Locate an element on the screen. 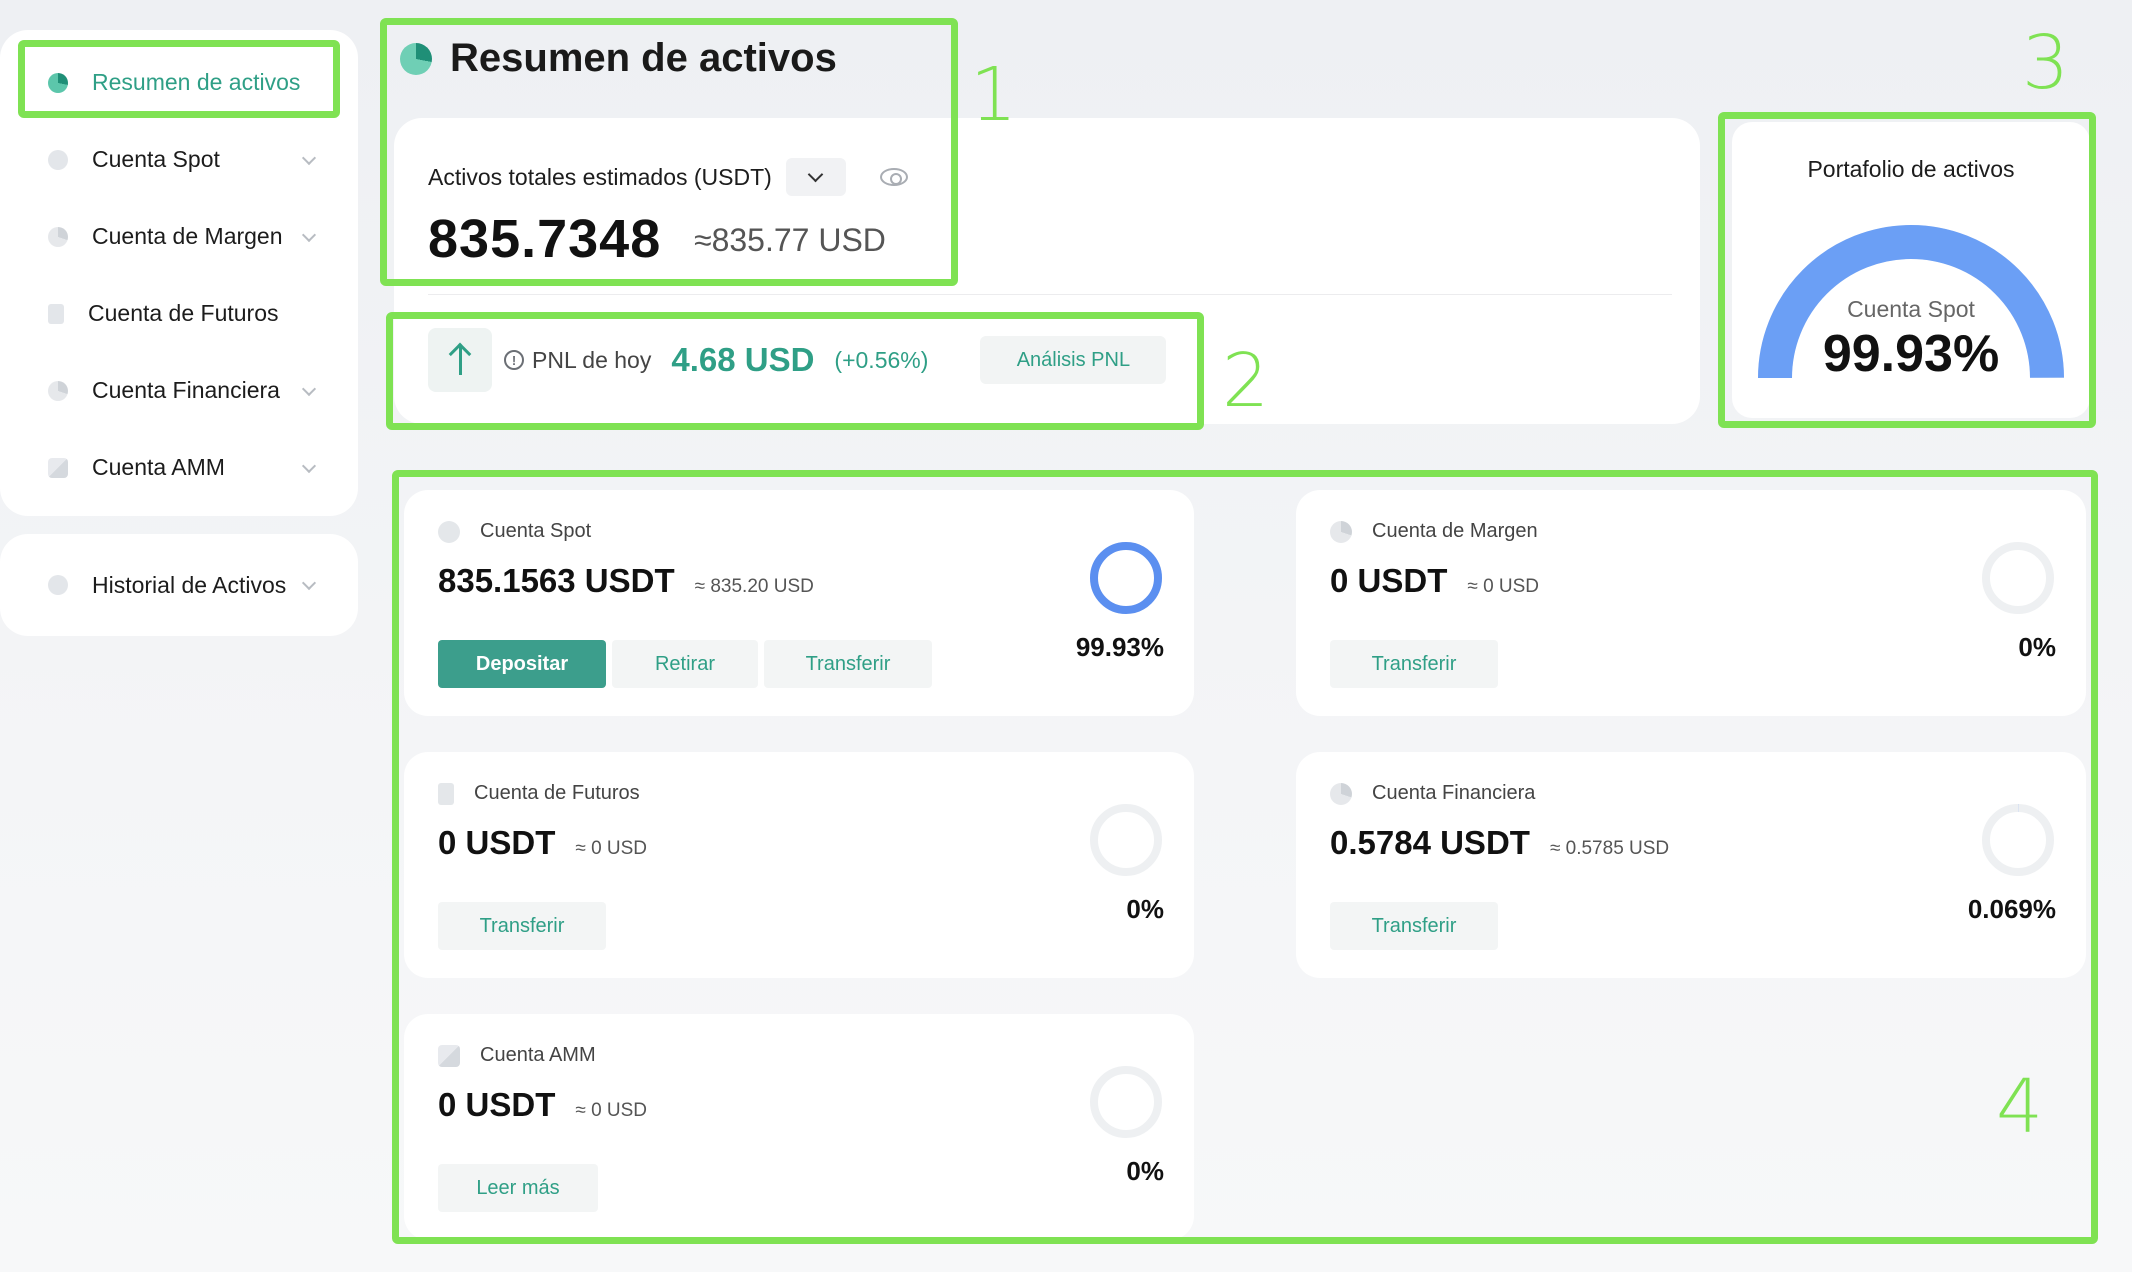 Image resolution: width=2132 pixels, height=1272 pixels. sidebar-history: Historial de Activos is located at coordinates (179, 585).